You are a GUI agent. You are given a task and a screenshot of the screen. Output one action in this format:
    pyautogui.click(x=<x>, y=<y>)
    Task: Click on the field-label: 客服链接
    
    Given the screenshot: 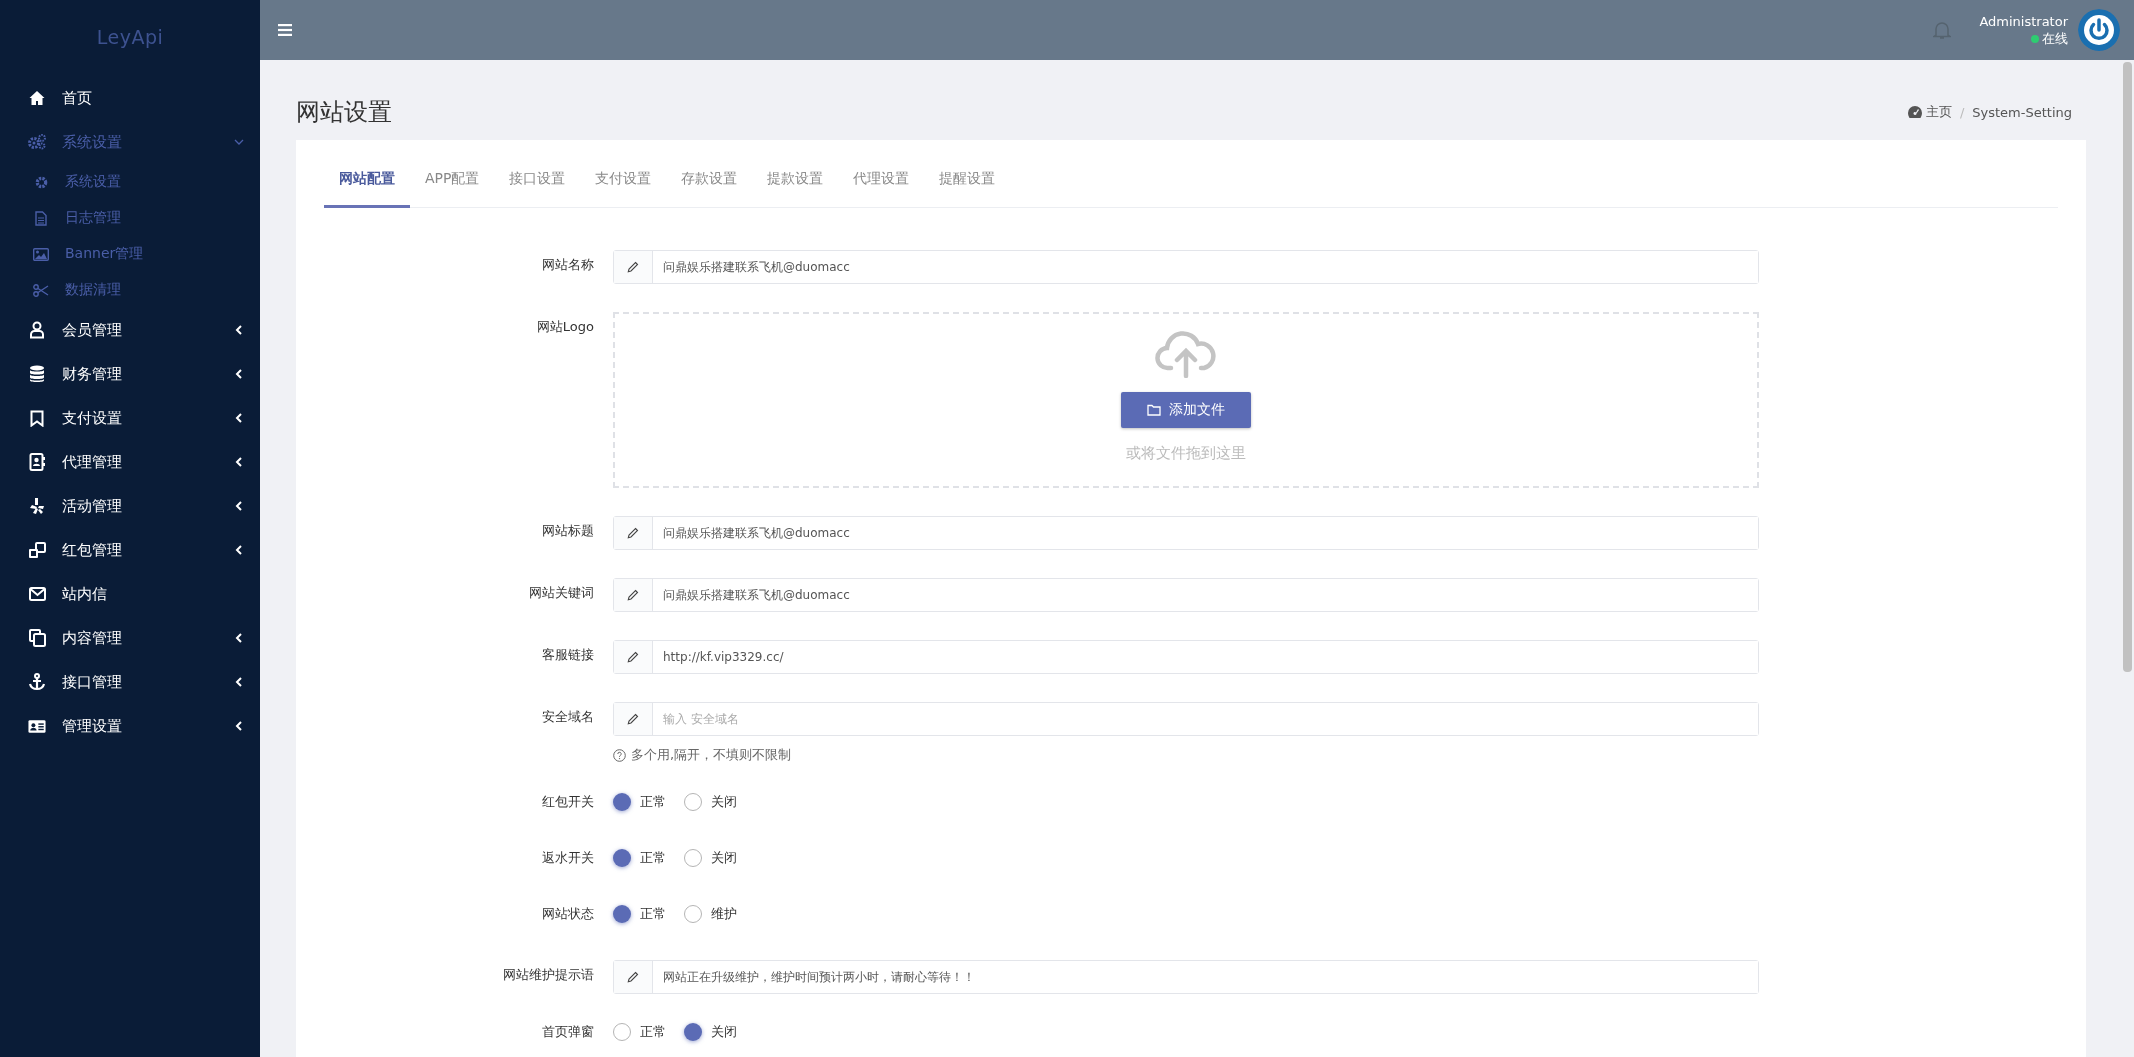 What is the action you would take?
    pyautogui.click(x=567, y=655)
    